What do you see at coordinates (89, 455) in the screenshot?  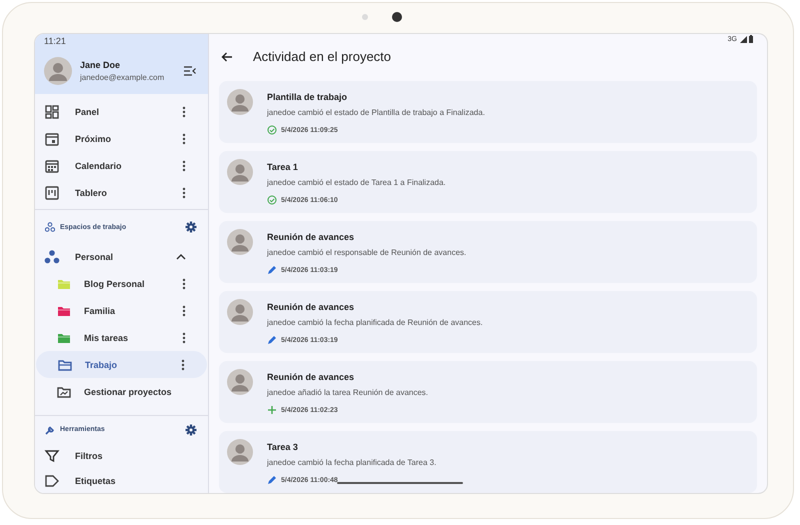 I see `nav-label: Filtros` at bounding box center [89, 455].